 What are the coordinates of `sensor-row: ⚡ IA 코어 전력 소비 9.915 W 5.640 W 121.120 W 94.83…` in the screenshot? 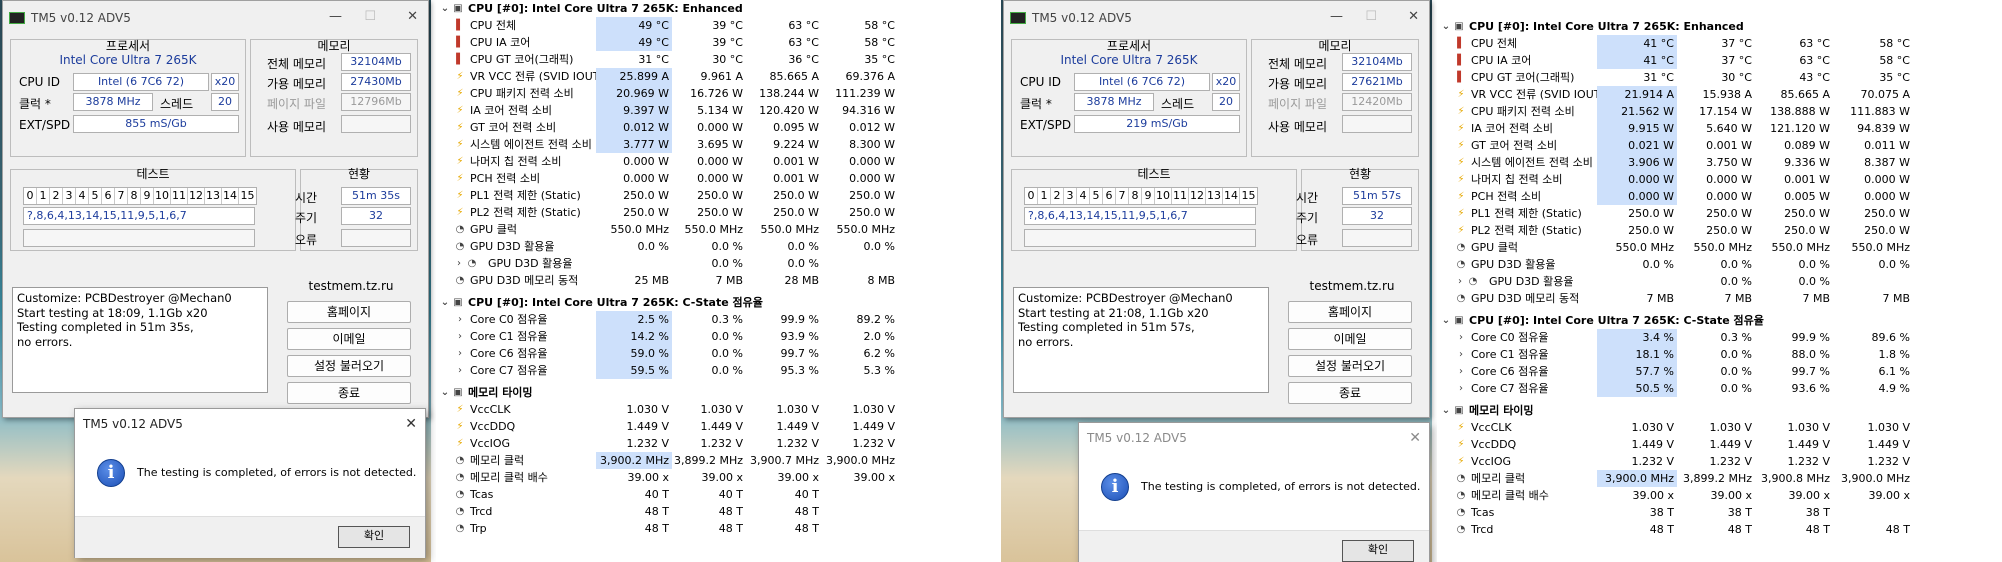 It's located at (1719, 128).